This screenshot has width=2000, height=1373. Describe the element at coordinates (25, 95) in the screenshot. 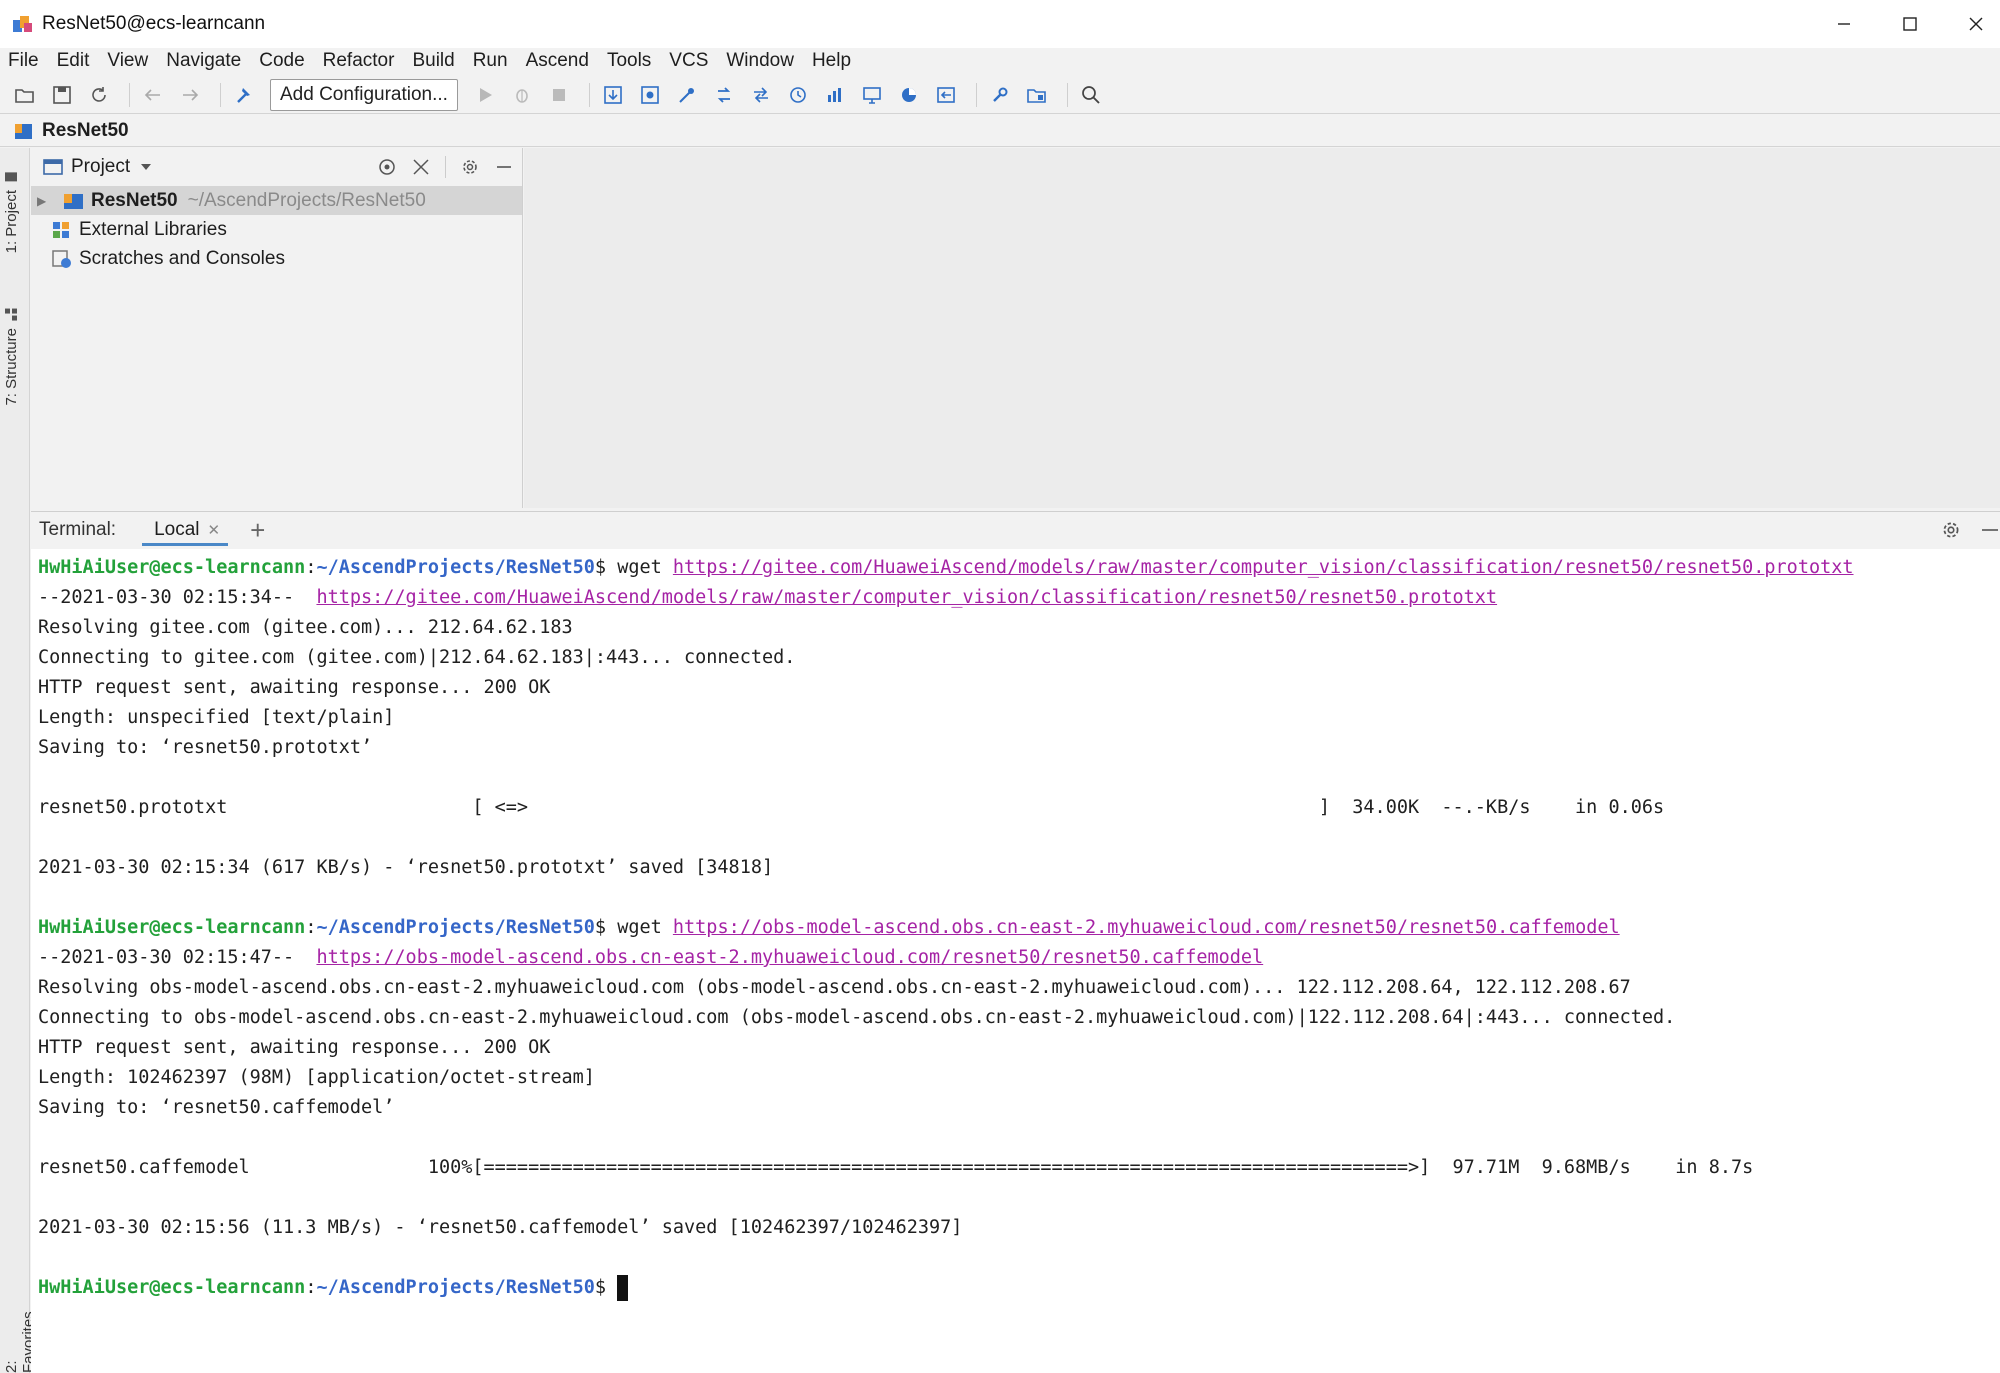

I see `open-button` at that location.